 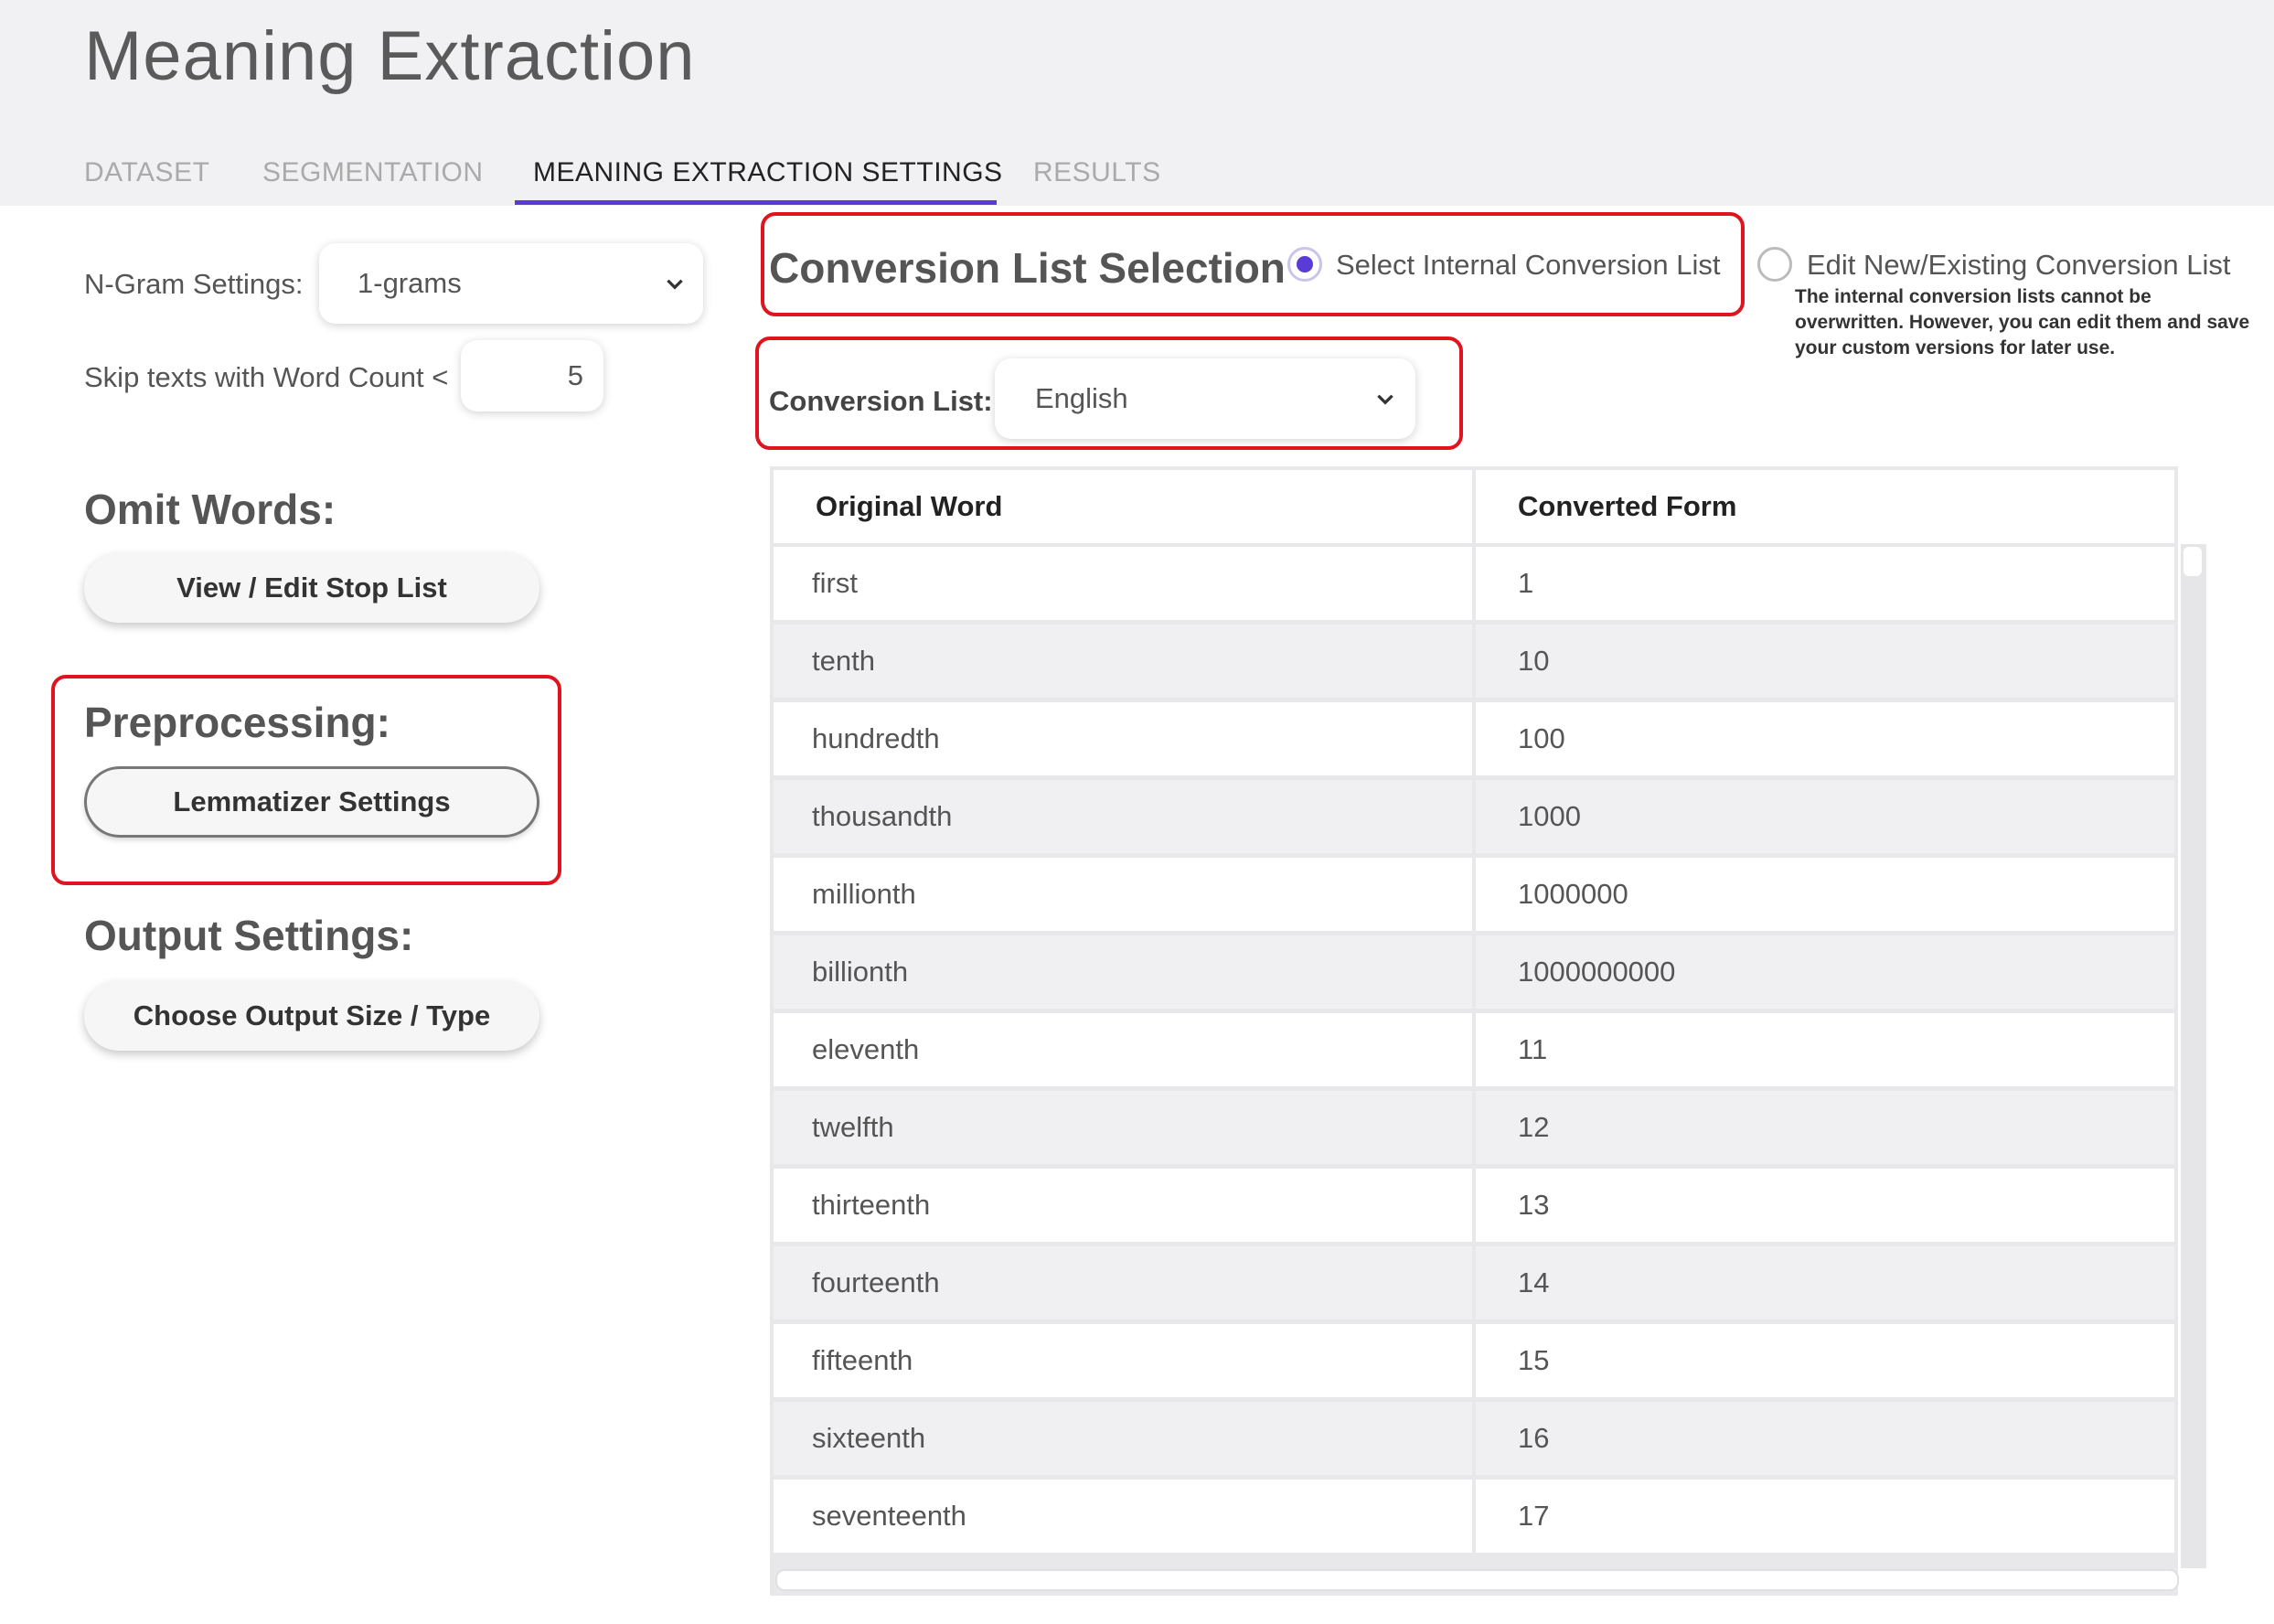 I want to click on original-word-cell: billionth, so click(x=1123, y=972).